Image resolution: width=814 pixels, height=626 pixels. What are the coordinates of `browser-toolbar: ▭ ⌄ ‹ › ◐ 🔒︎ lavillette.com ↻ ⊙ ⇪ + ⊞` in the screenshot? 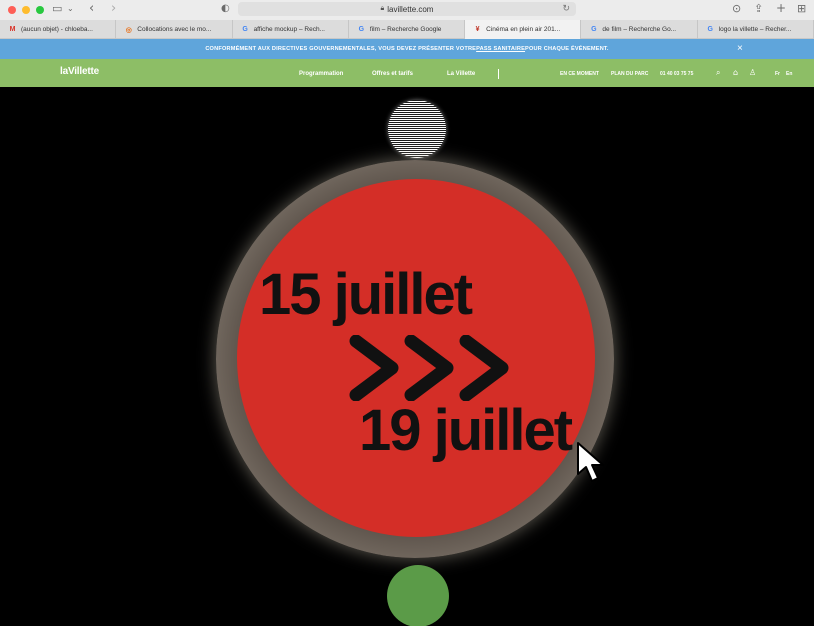 It's located at (407, 10).